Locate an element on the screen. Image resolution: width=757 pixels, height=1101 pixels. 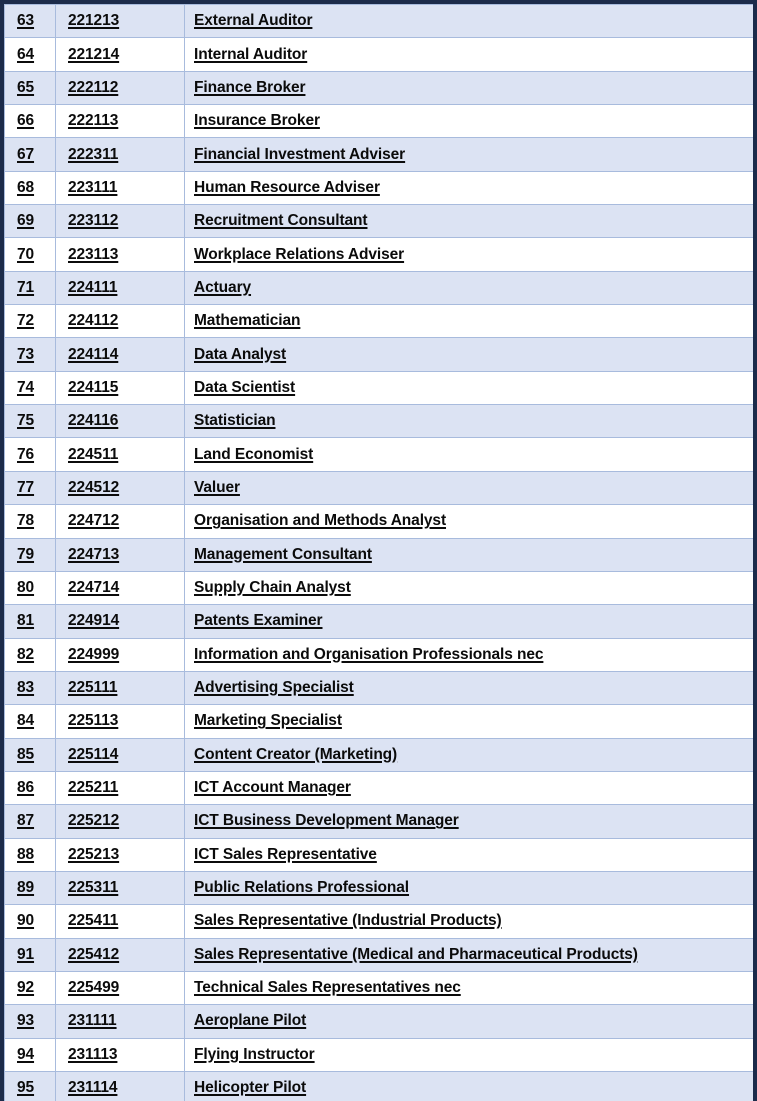
row-index-cell-text: 79 is located at coordinates (26, 554).